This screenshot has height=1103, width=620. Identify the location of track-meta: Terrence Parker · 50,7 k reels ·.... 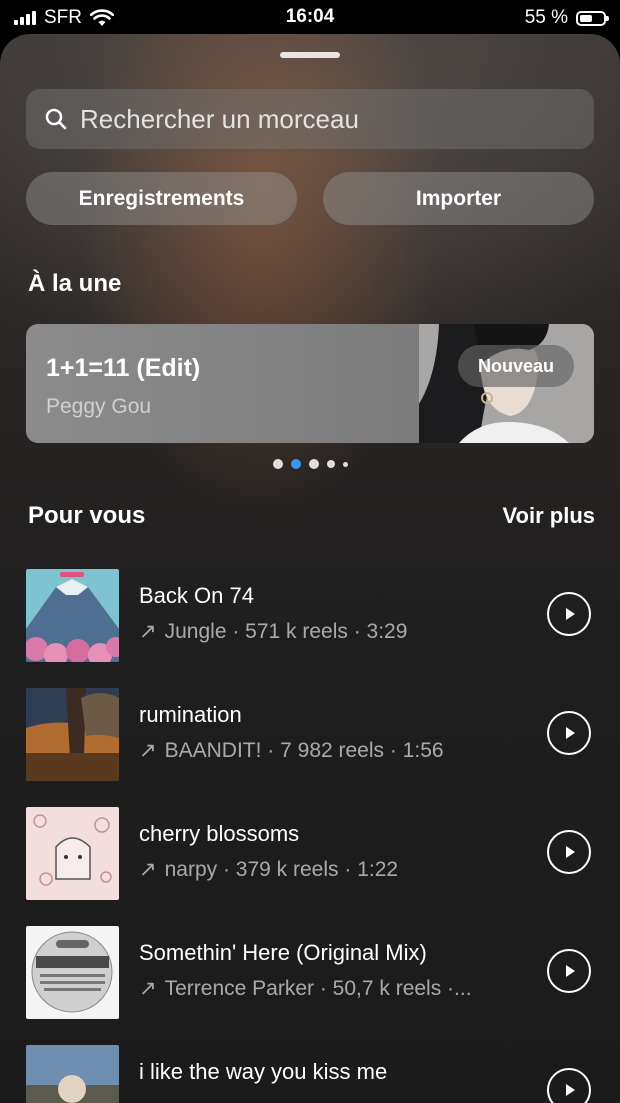
(318, 988).